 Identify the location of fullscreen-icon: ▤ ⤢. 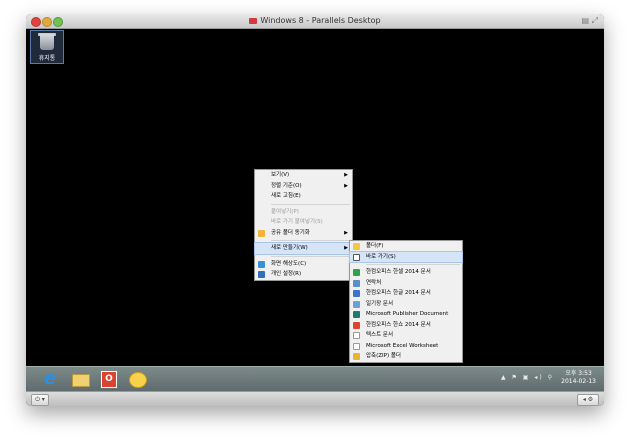
(589, 21).